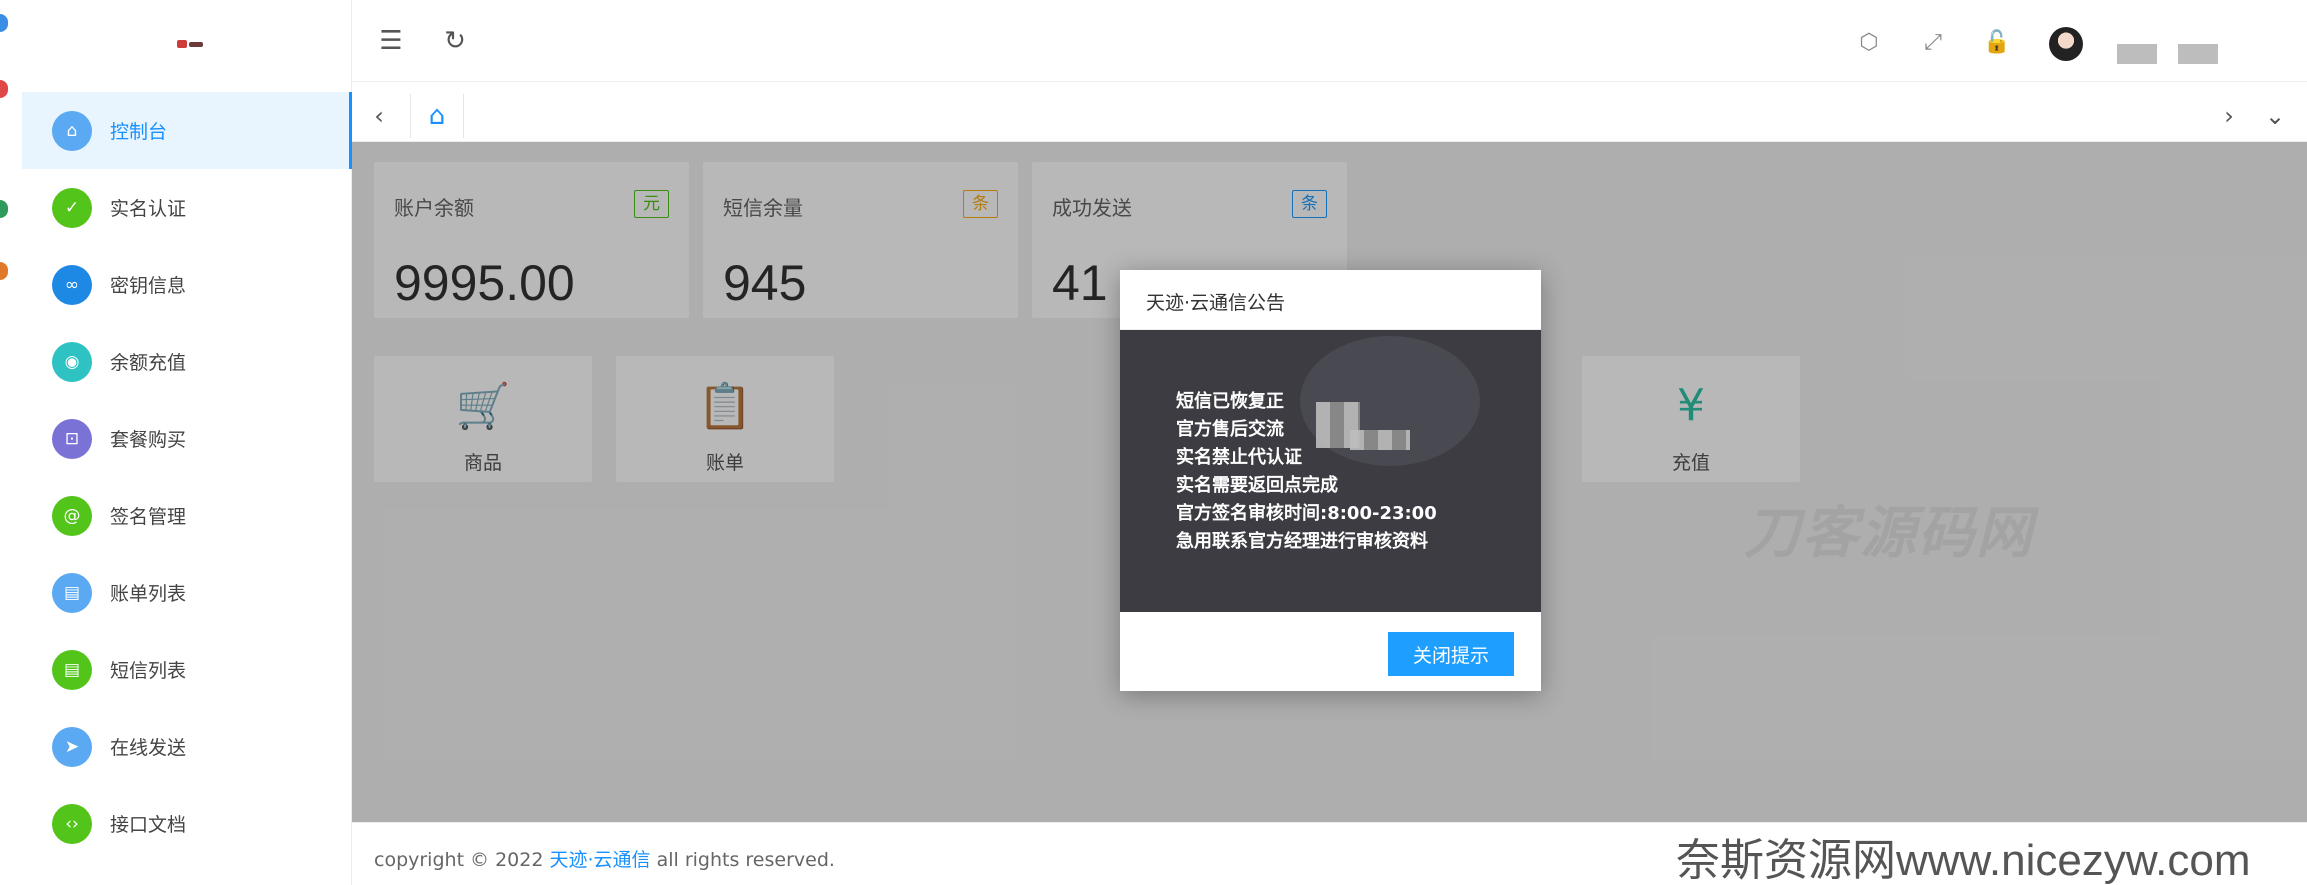  I want to click on tag-icon: ⬡, so click(1869, 42).